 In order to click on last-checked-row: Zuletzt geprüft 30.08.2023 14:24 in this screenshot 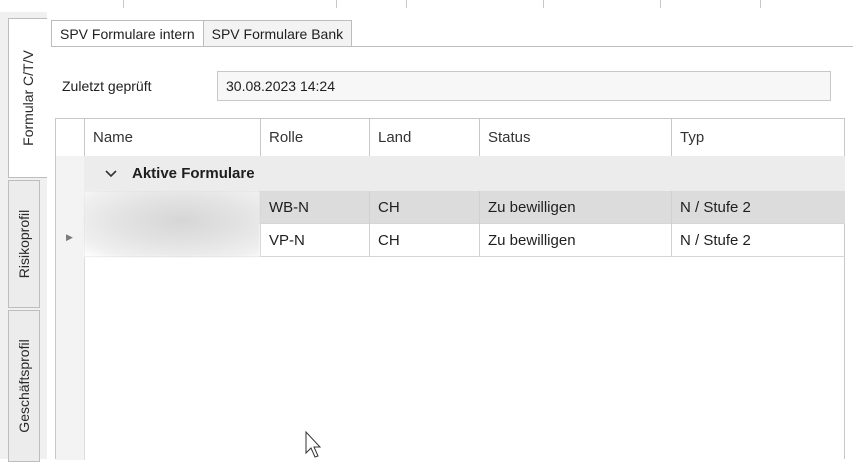, I will do `click(446, 86)`.